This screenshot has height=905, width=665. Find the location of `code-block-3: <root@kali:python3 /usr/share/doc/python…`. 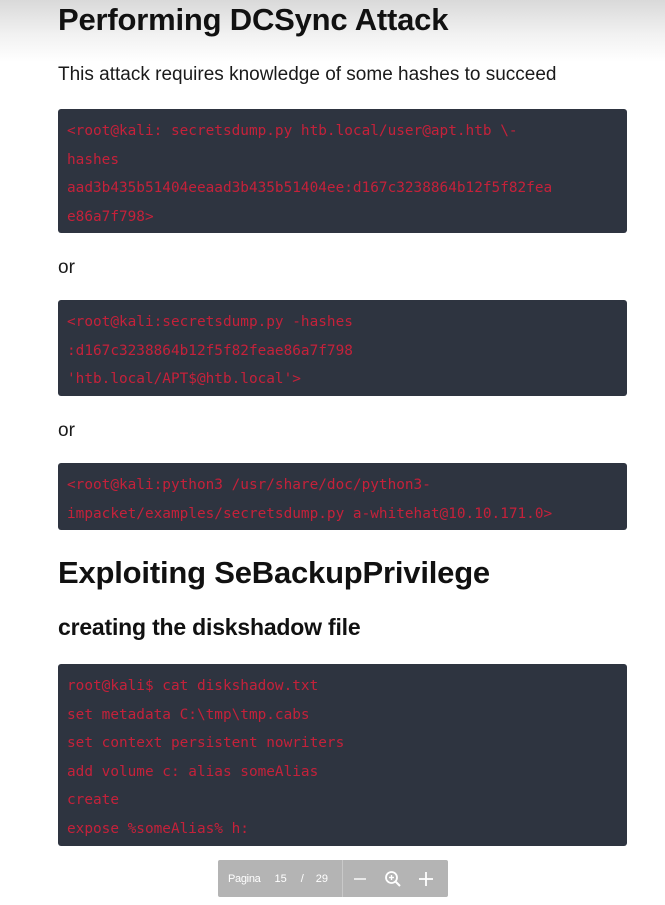

code-block-3: <root@kali:python3 /usr/share/doc/python… is located at coordinates (342, 496).